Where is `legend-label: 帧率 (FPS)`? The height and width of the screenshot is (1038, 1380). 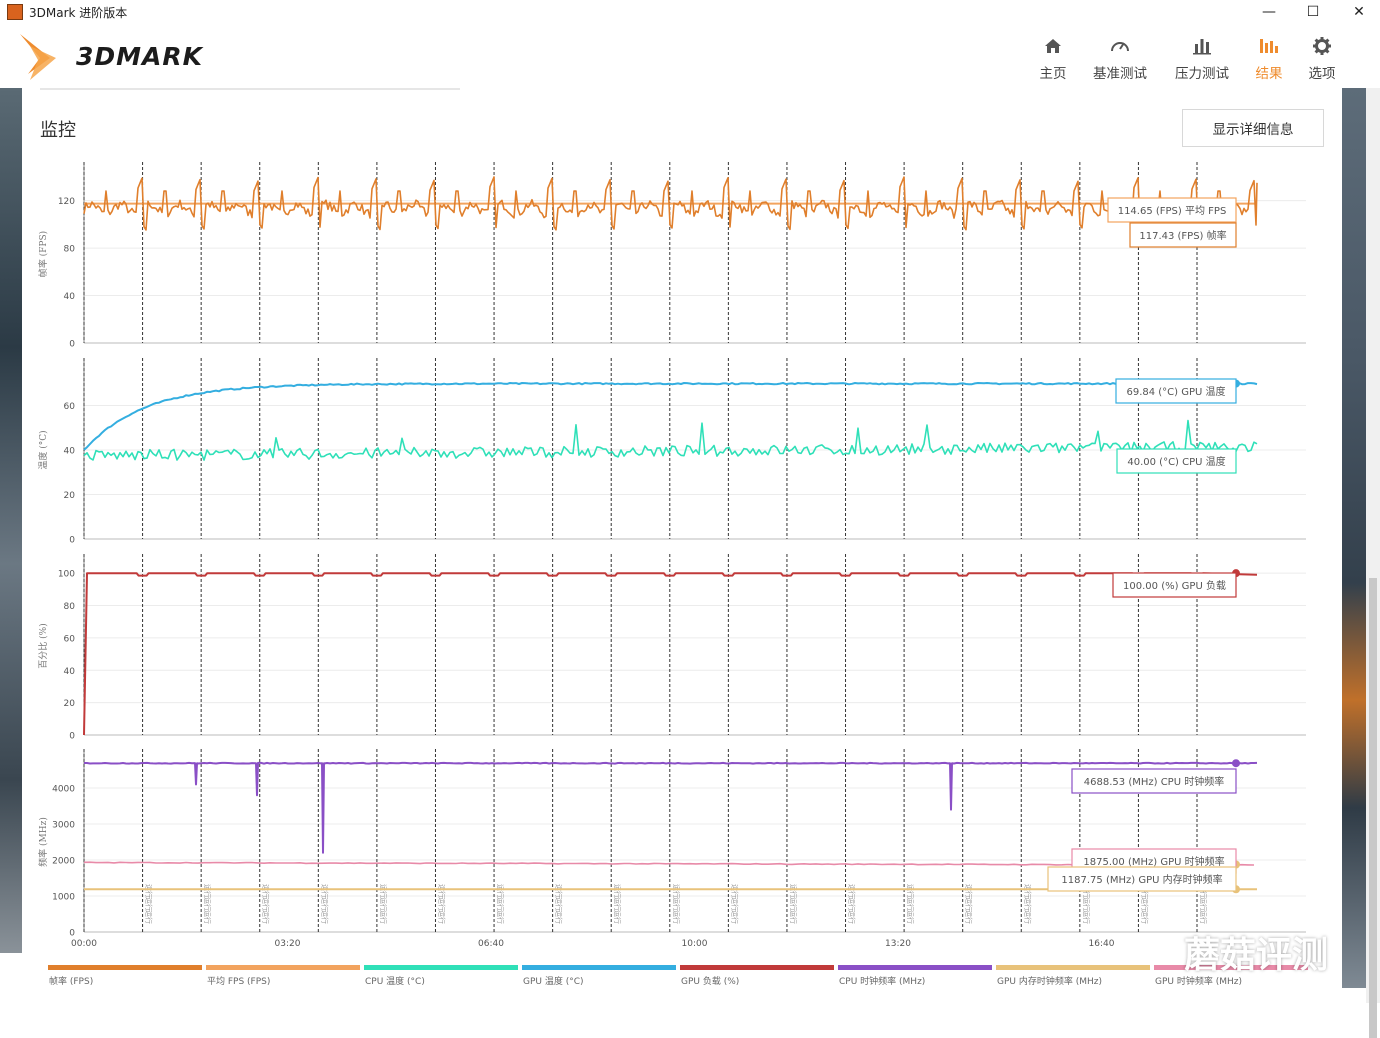 legend-label: 帧率 (FPS) is located at coordinates (71, 981).